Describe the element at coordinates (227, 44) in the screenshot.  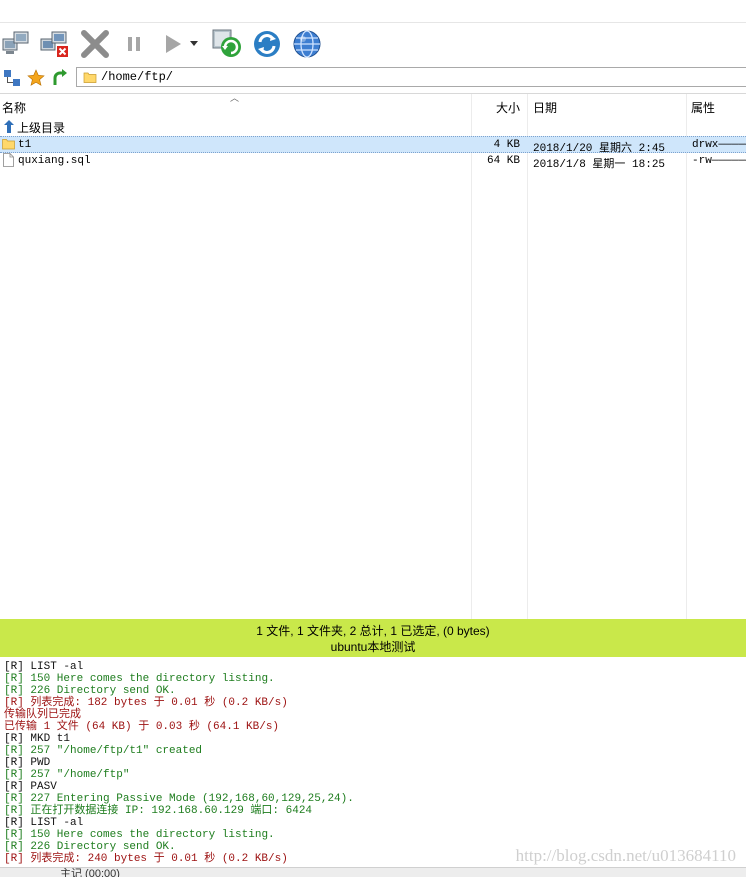
I see `refresh-transfer-icon` at that location.